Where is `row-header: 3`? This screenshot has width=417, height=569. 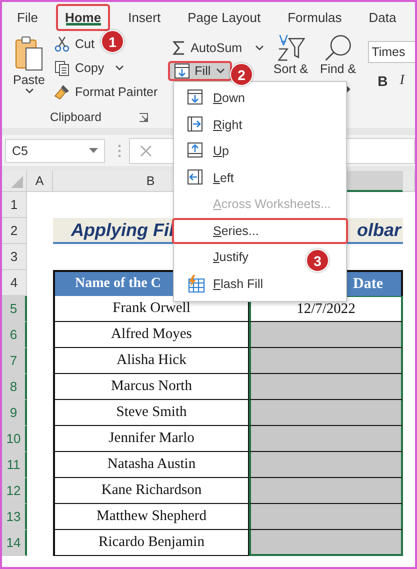 row-header: 3 is located at coordinates (14, 257).